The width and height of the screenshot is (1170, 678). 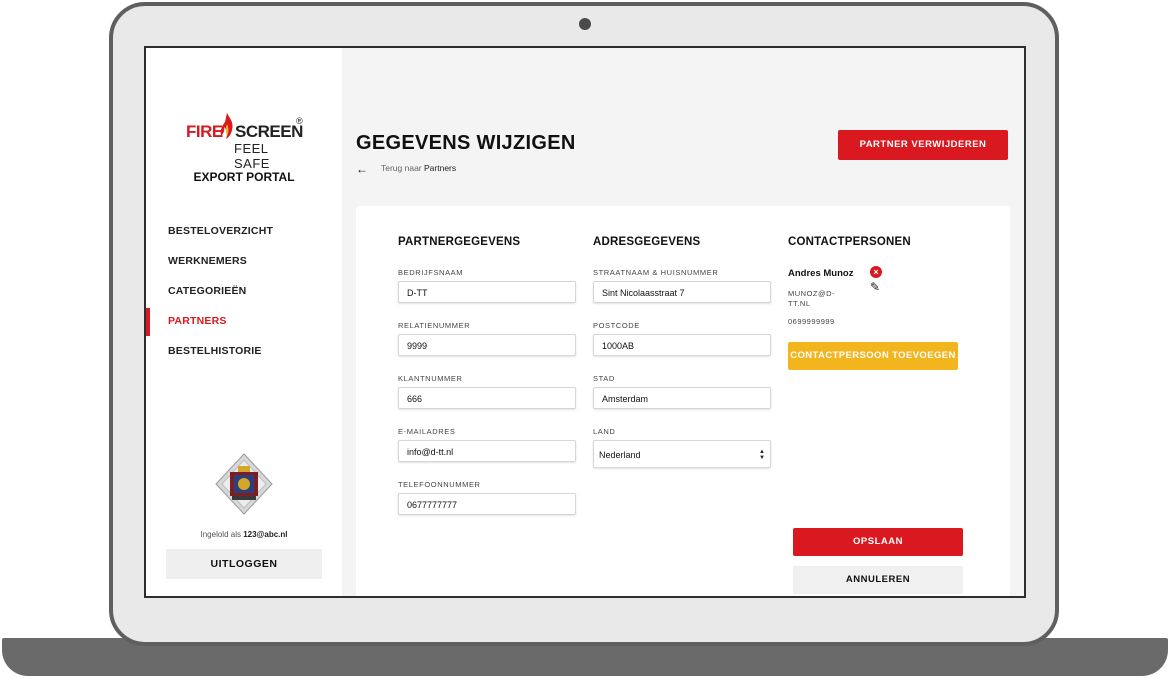 I want to click on sidebar-item-bestelhistorie: BESTELHISTORIE, so click(x=244, y=351).